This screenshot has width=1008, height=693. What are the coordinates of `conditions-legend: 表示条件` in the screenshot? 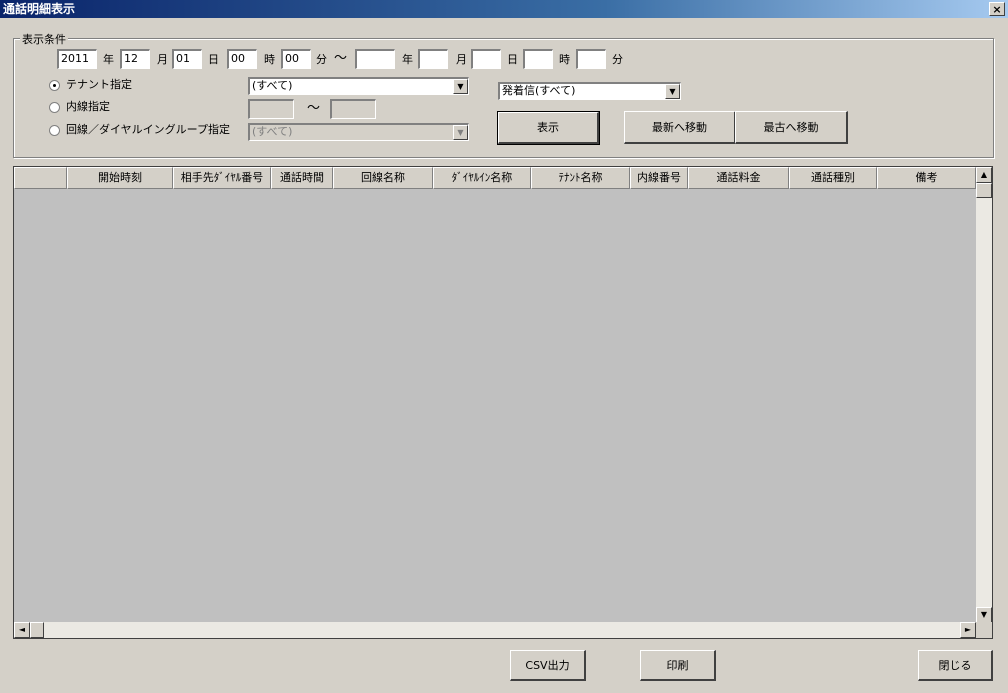 It's located at (44, 39).